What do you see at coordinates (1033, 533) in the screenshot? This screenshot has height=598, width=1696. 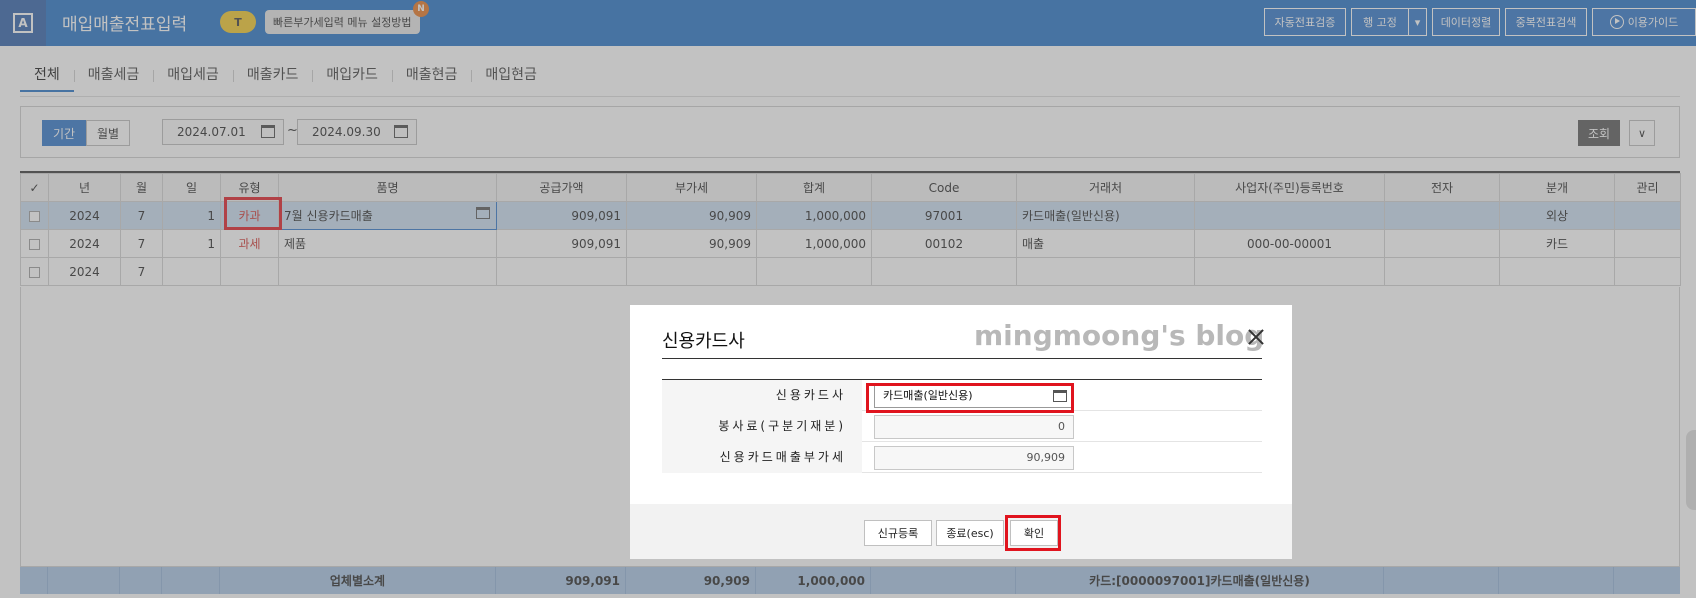 I see `highlight-confirm` at bounding box center [1033, 533].